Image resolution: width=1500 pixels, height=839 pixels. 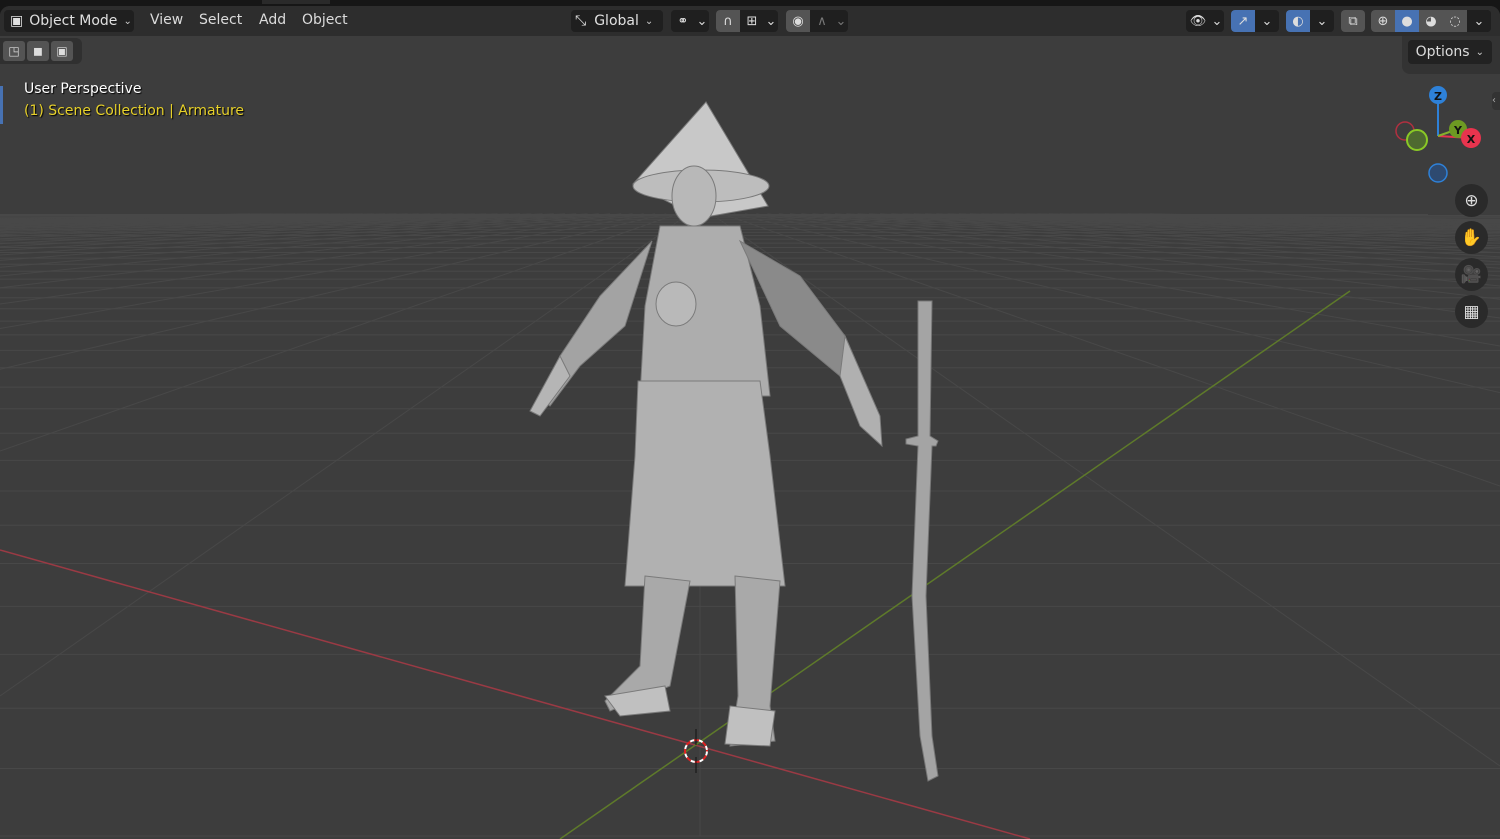 I want to click on select-new-icon: ◳, so click(x=14, y=51).